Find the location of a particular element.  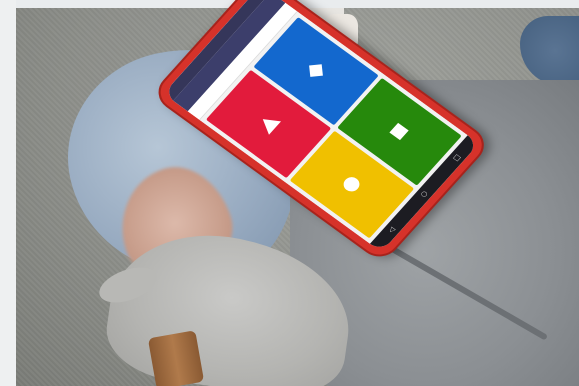

photo-border-left is located at coordinates (8, 193).